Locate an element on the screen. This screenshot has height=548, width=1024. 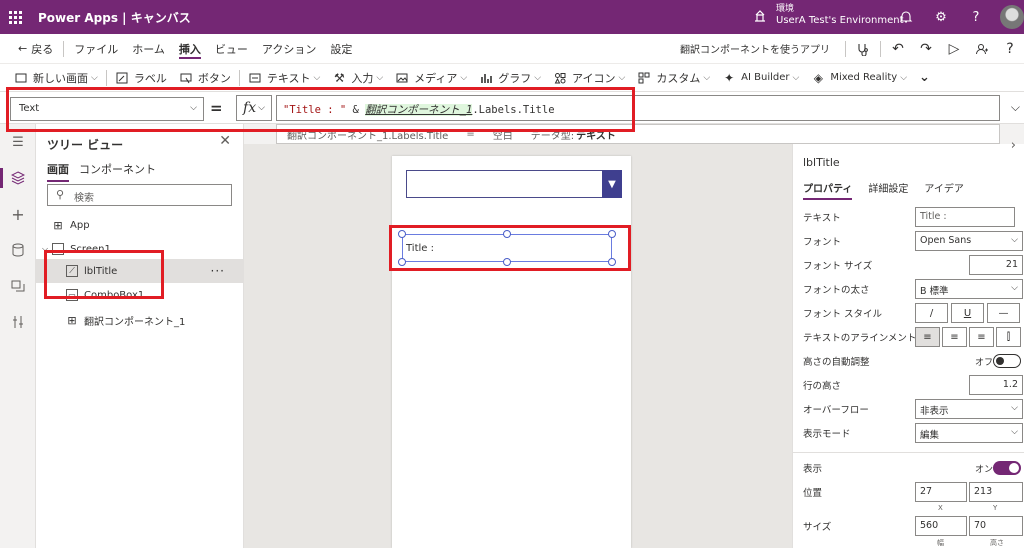
menu-settings: 設定 is located at coordinates (341, 48).